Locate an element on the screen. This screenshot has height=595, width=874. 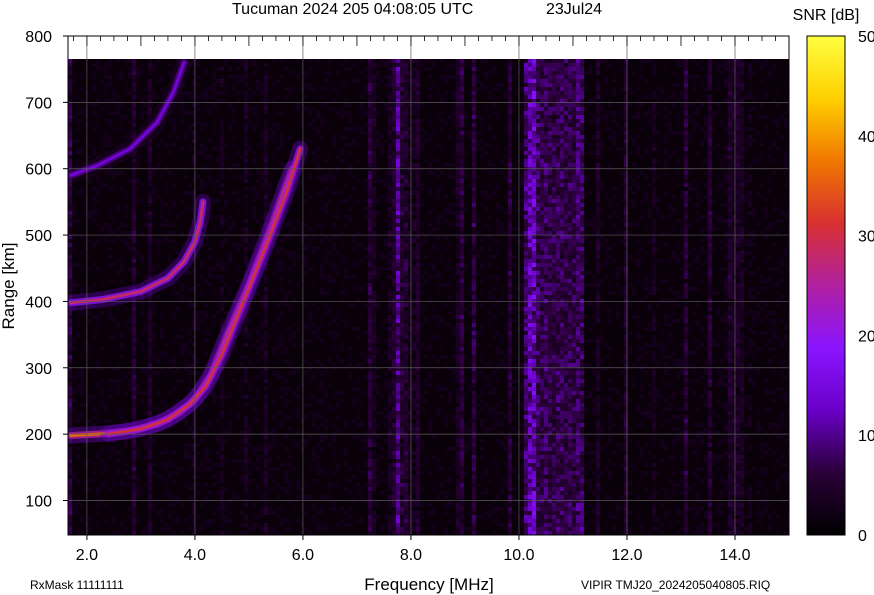
colorbar-label: SNR [dB] is located at coordinates (826, 15).